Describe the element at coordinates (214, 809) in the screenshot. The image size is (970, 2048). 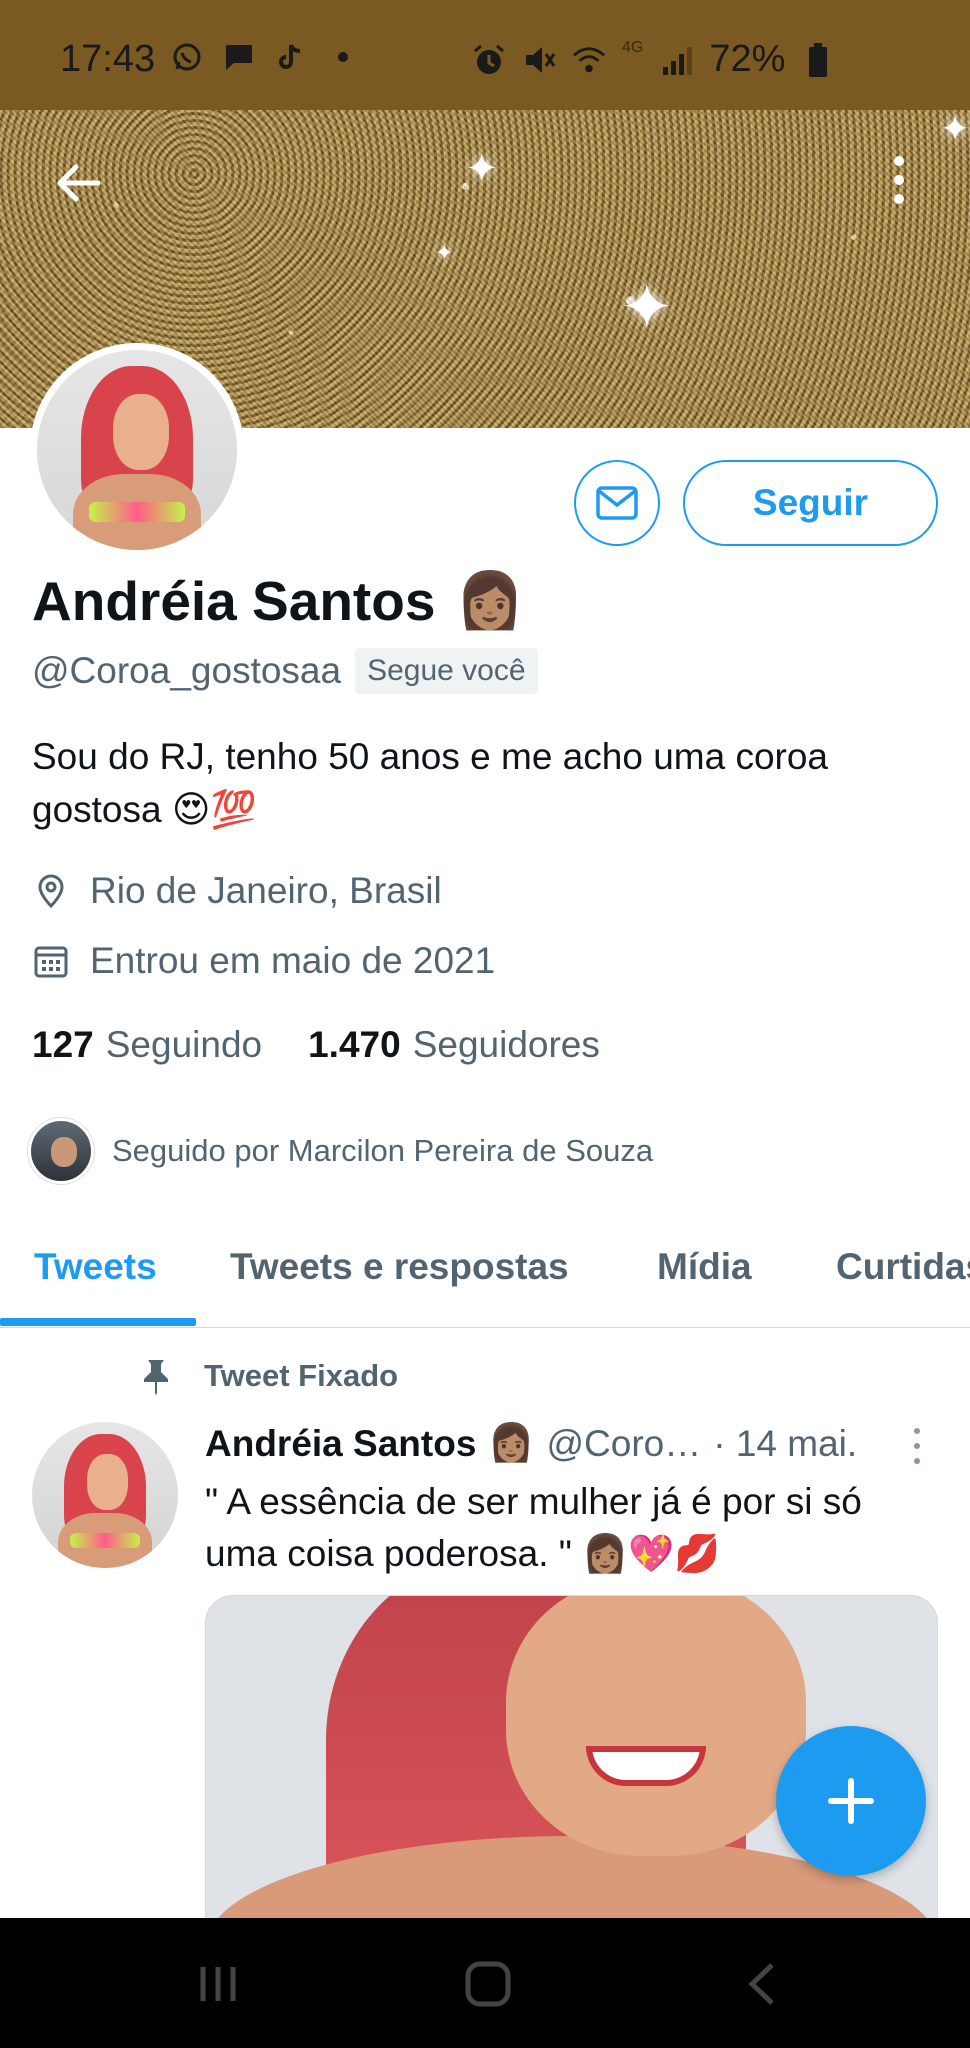
I see `bio-emoji: 😍💯` at that location.